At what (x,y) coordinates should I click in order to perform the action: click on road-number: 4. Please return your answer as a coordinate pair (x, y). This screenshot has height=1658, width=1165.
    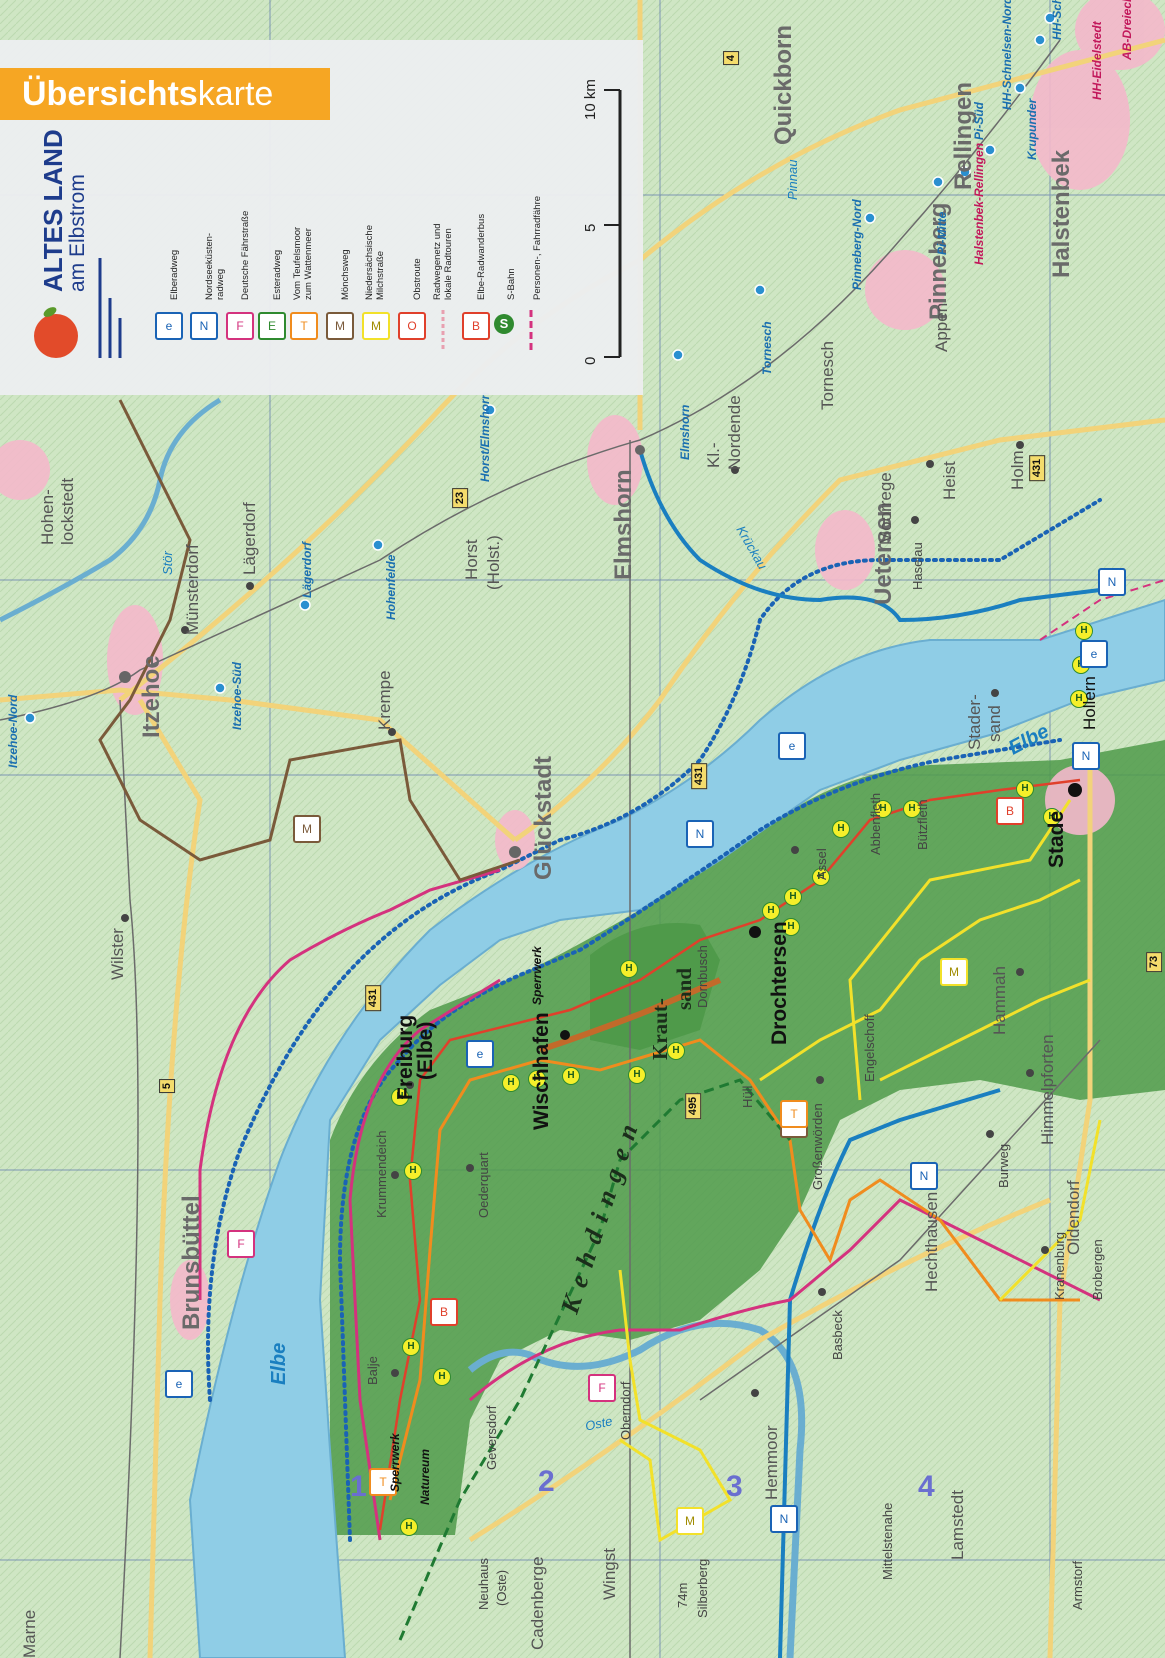
    Looking at the image, I should click on (731, 58).